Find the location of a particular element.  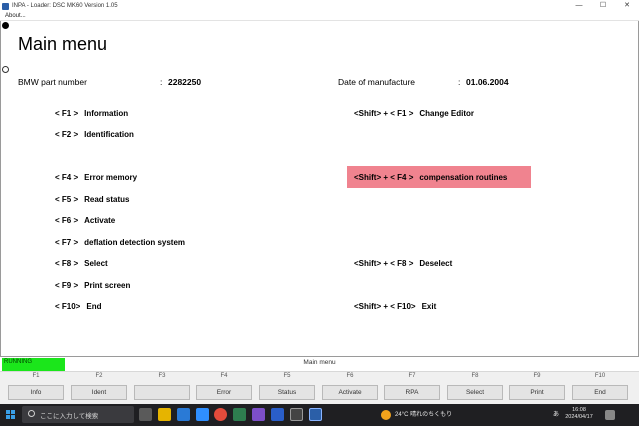

menu-key: < F6 > is located at coordinates (67, 220).